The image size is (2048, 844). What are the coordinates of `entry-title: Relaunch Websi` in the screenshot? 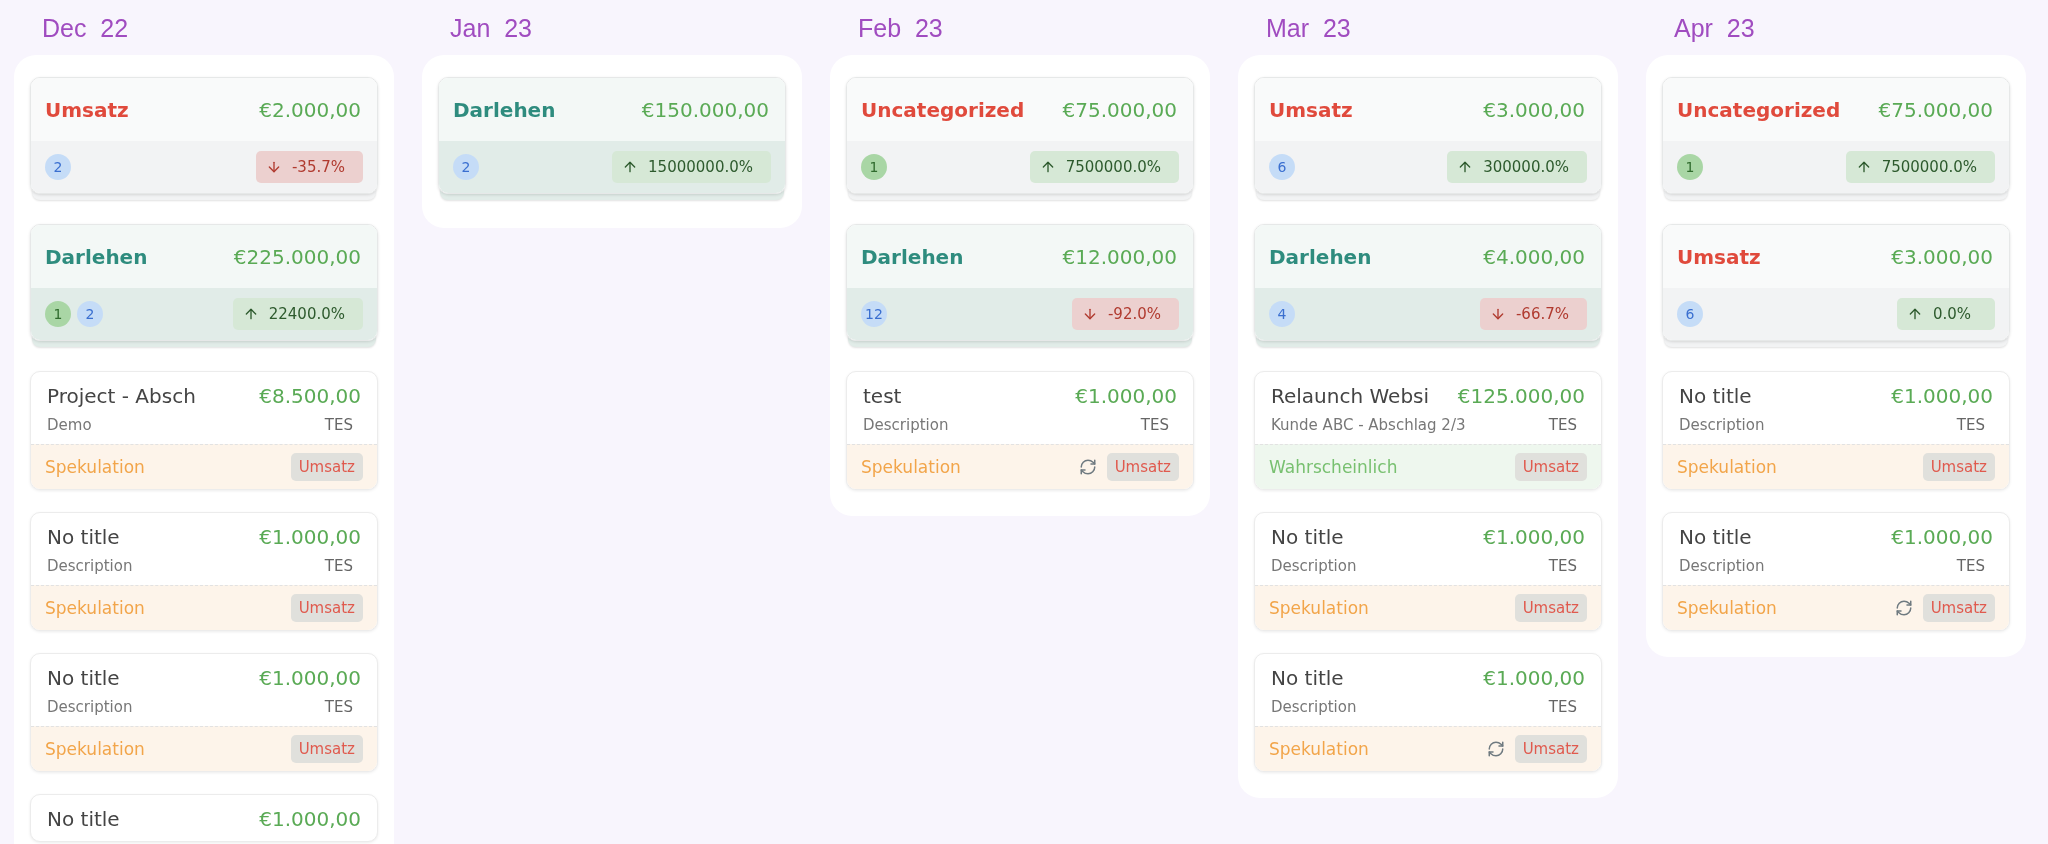 It's located at (1350, 396).